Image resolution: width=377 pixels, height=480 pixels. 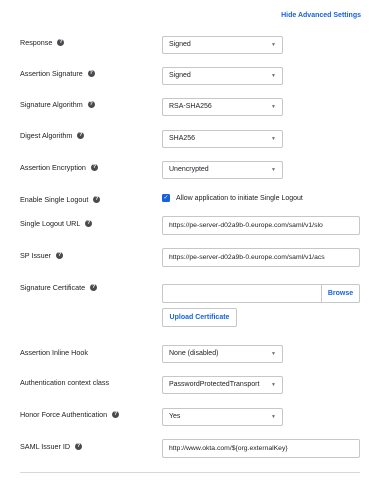 What do you see at coordinates (194, 353) in the screenshot?
I see `assertion-inline-hook-select-value: None (disabled)` at bounding box center [194, 353].